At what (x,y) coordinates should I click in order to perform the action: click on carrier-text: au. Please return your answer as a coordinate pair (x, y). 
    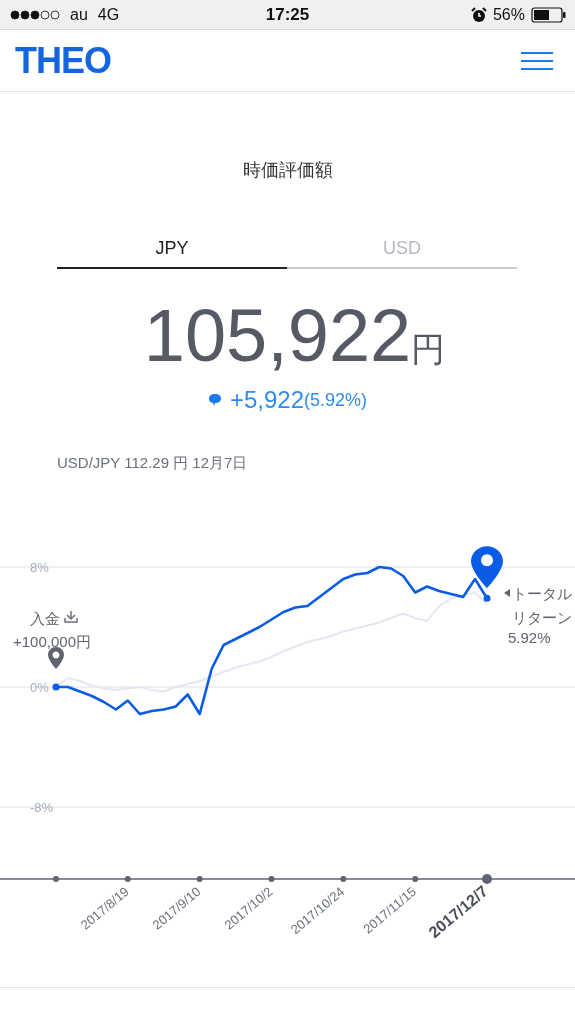
    Looking at the image, I should click on (79, 14).